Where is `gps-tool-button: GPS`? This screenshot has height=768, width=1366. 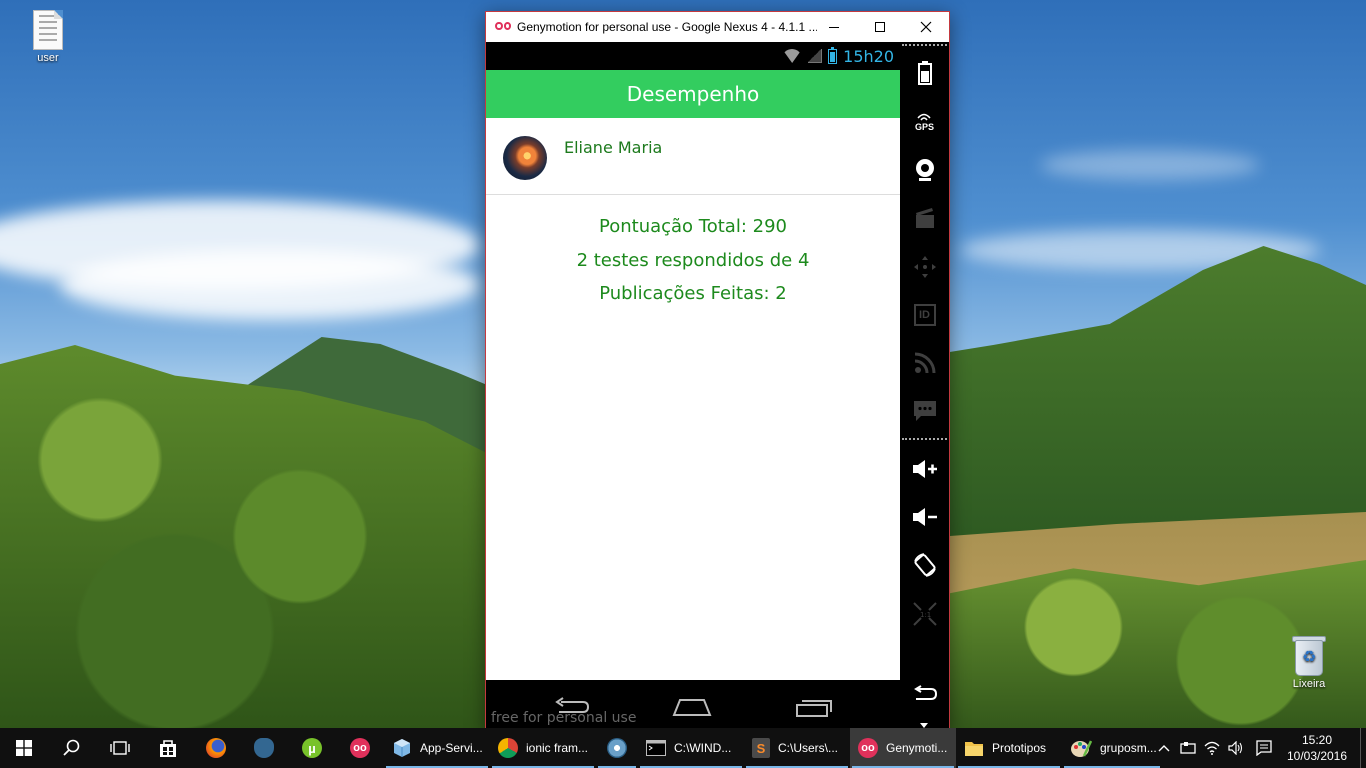 gps-tool-button: GPS is located at coordinates (924, 122).